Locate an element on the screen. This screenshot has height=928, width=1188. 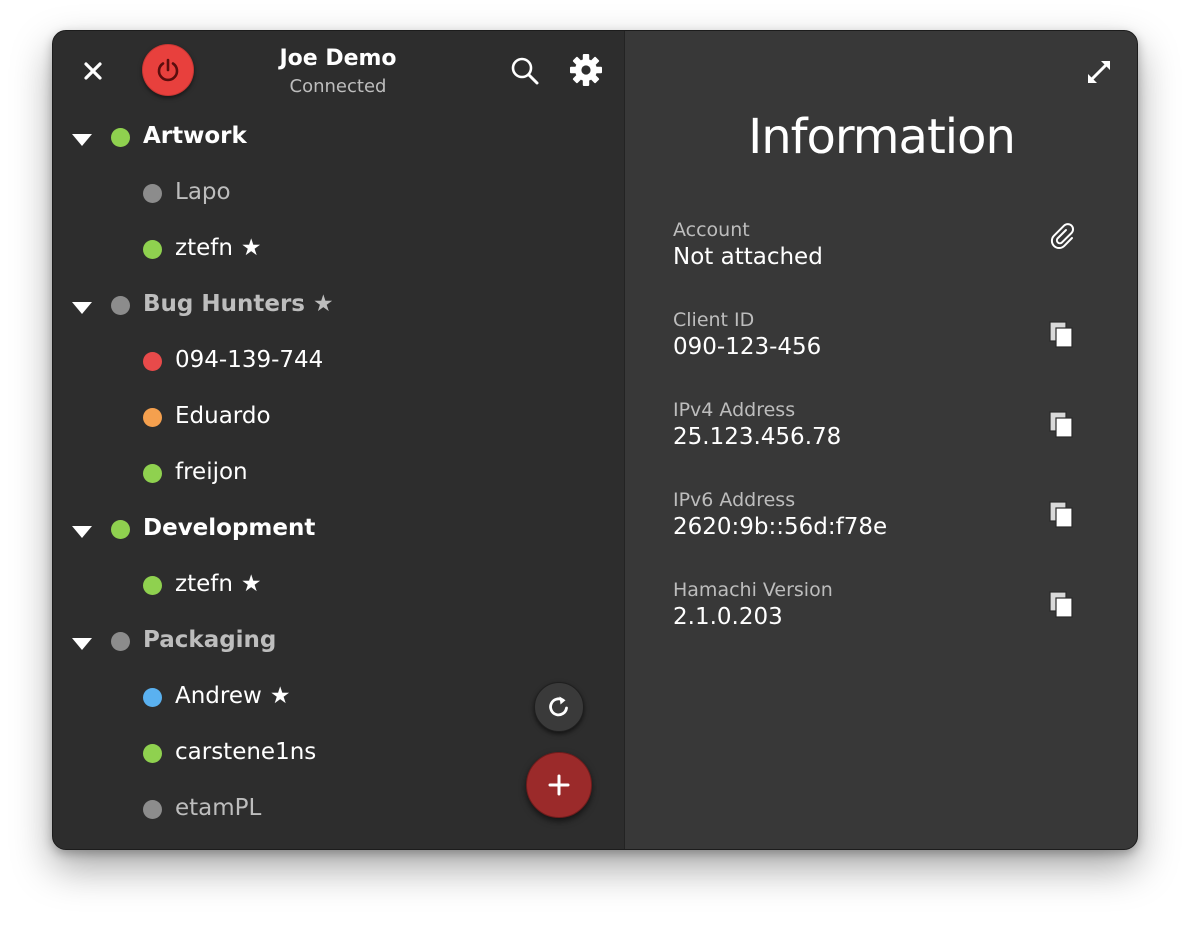
peer-name-text: etamPL is located at coordinates (218, 808).